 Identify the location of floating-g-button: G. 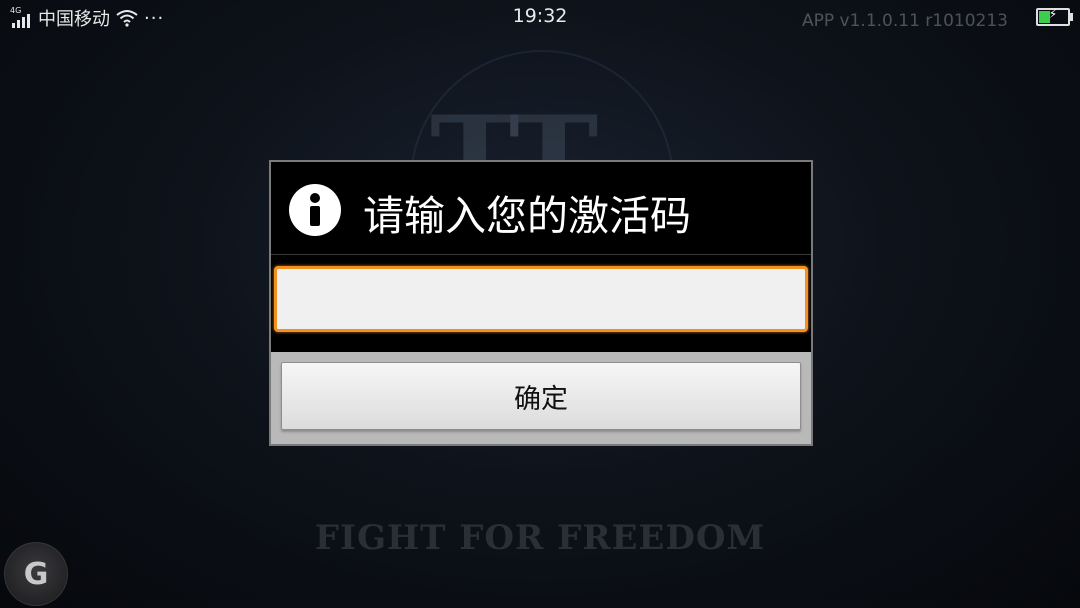
(36, 574).